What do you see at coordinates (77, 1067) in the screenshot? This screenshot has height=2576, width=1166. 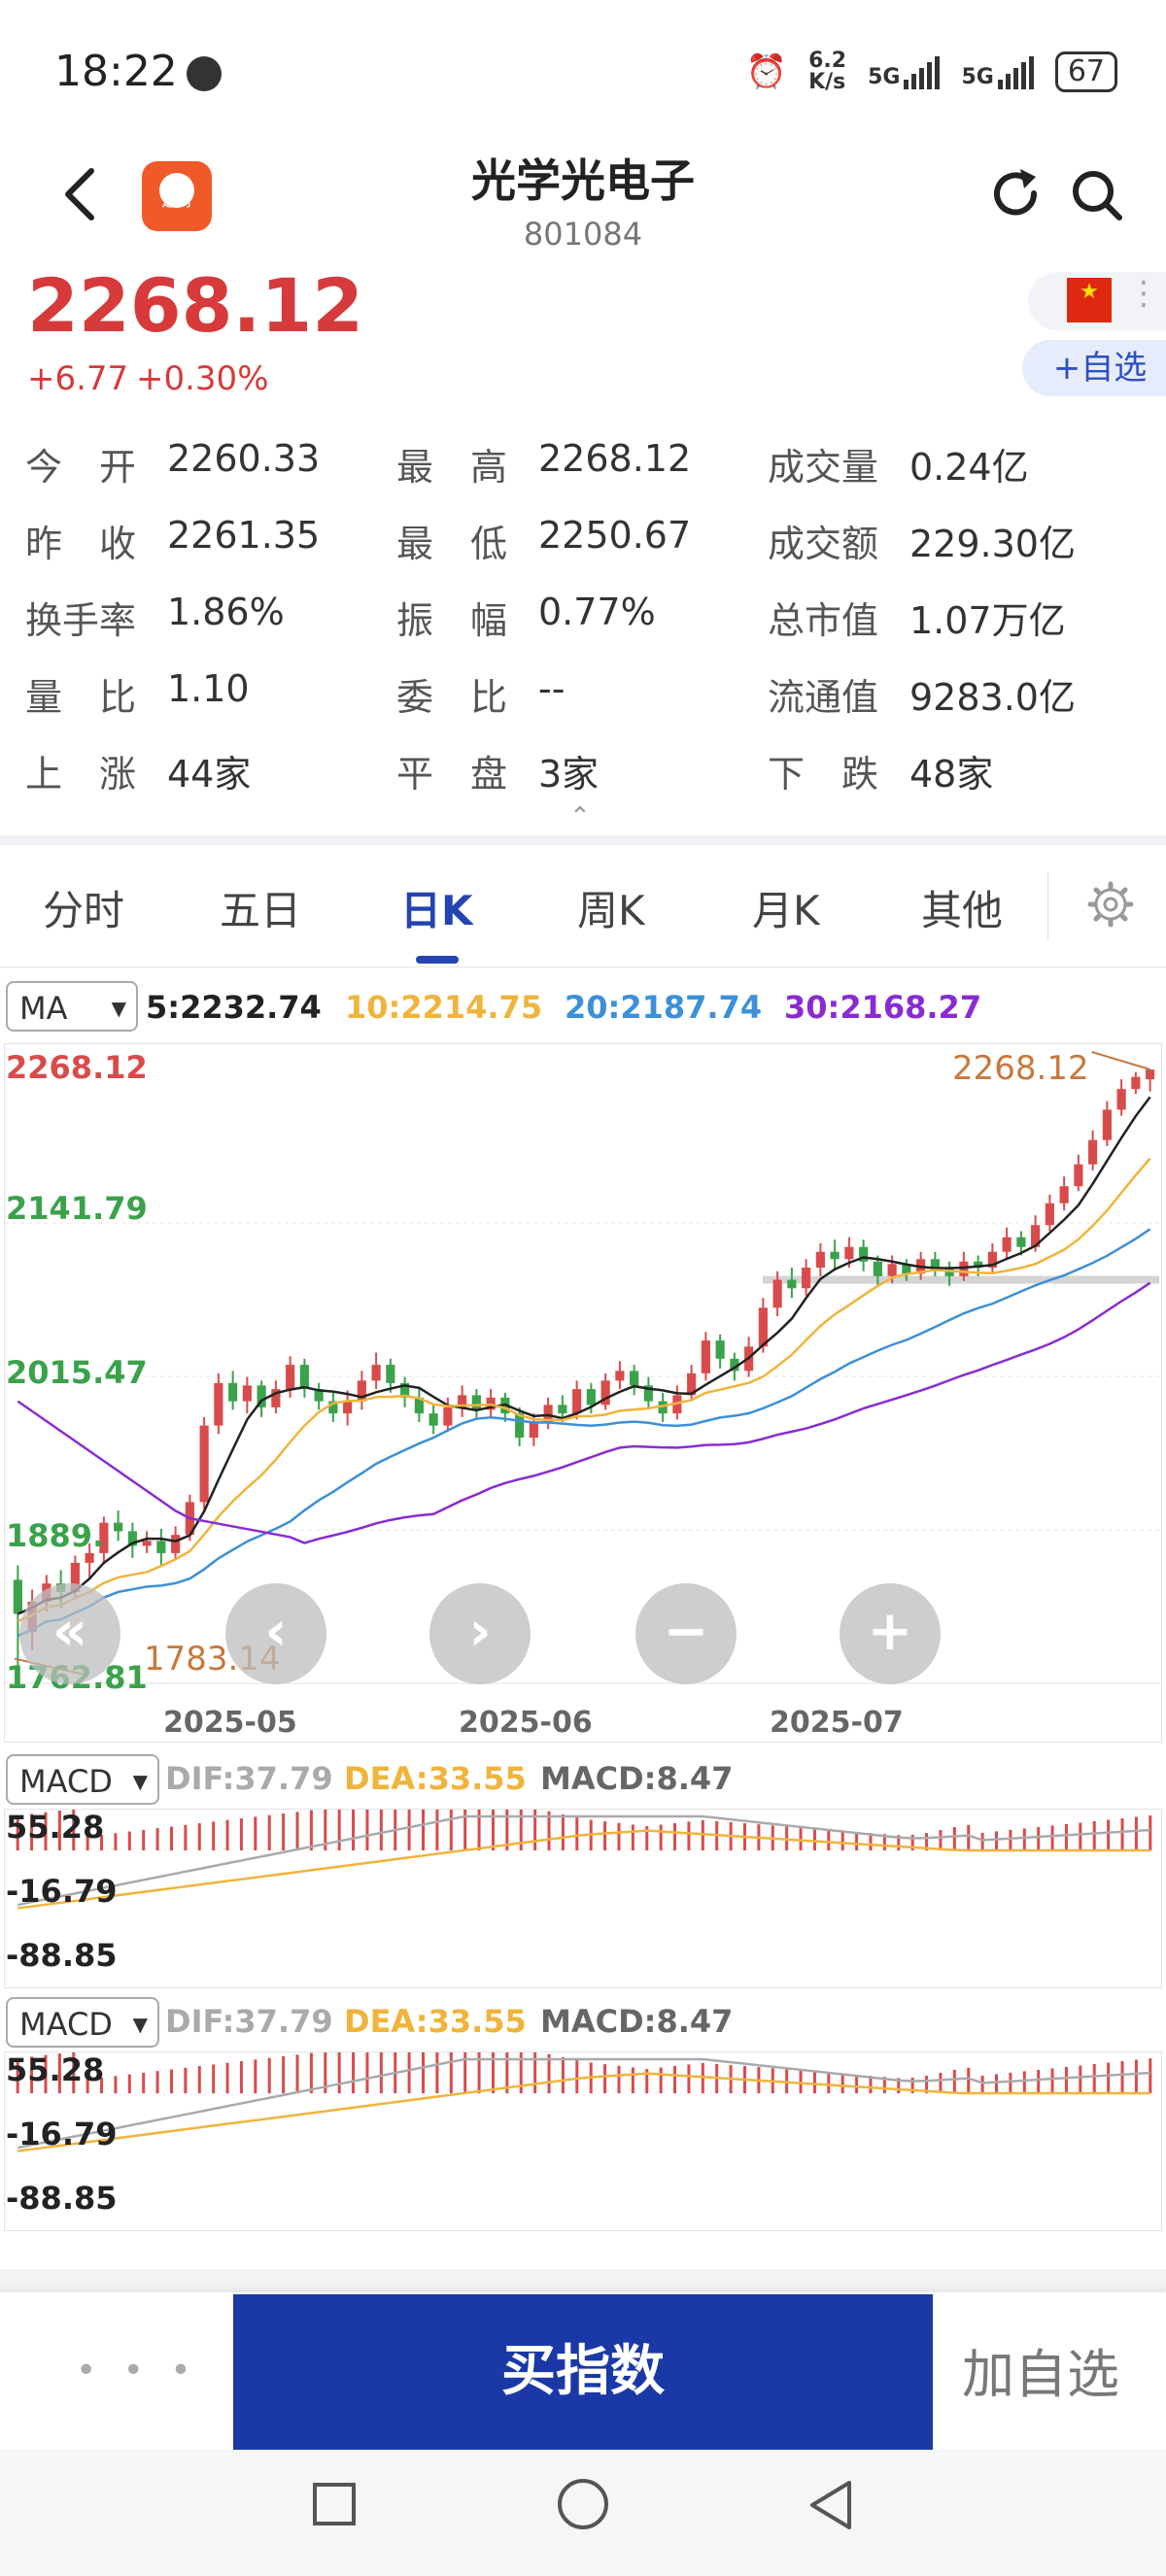 I see `y-tick-label: 2268.12` at bounding box center [77, 1067].